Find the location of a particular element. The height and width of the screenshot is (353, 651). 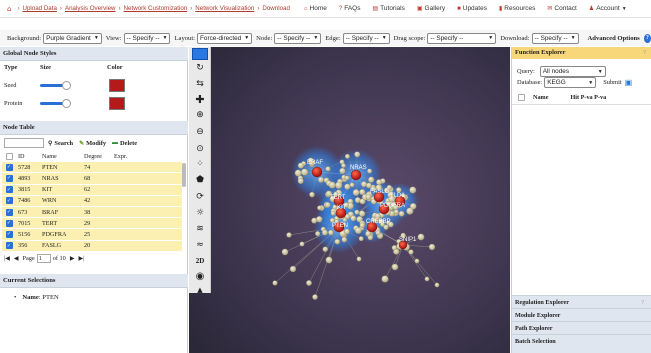

table-row: ✓ 7015 TERT 29 is located at coordinates (92, 224).